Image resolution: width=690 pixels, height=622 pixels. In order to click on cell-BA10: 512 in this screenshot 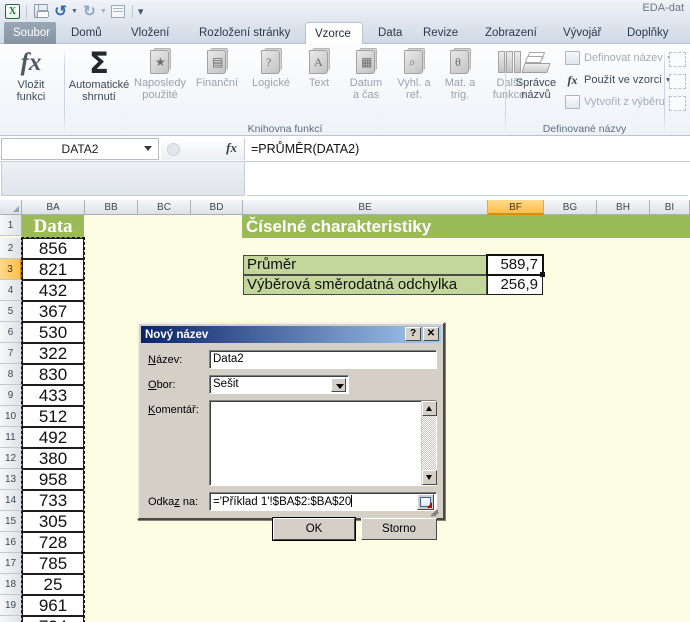, I will do `click(53, 416)`.